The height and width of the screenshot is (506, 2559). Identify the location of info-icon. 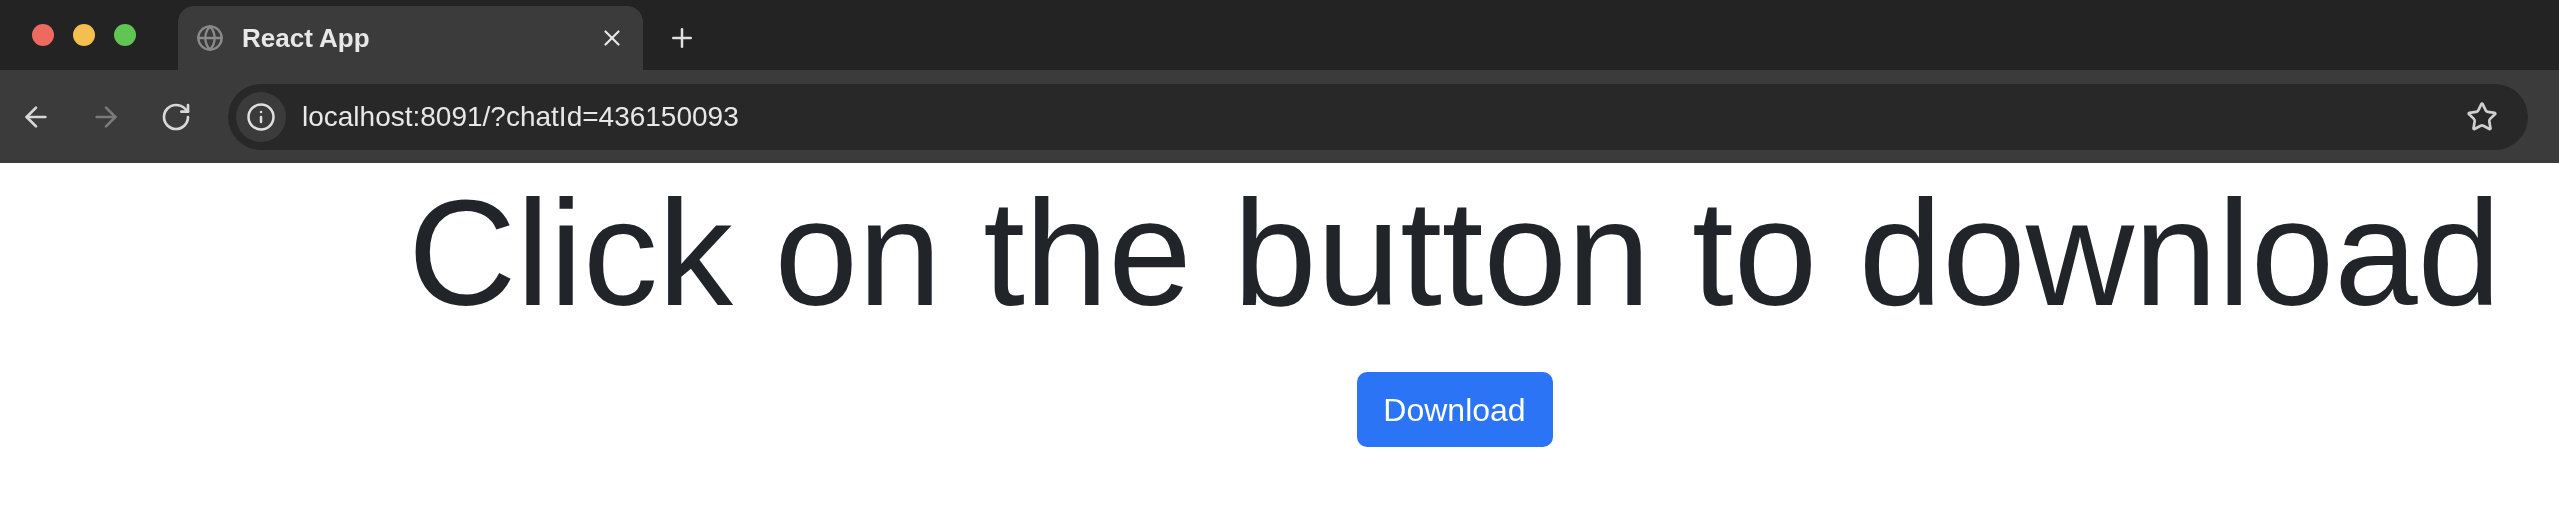
(261, 116).